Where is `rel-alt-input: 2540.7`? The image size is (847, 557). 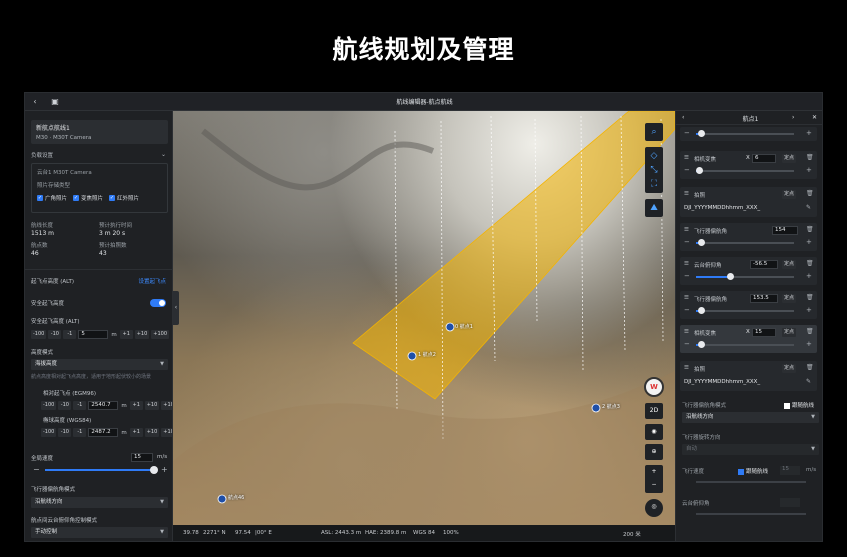
rel-alt-input: 2540.7 is located at coordinates (103, 405).